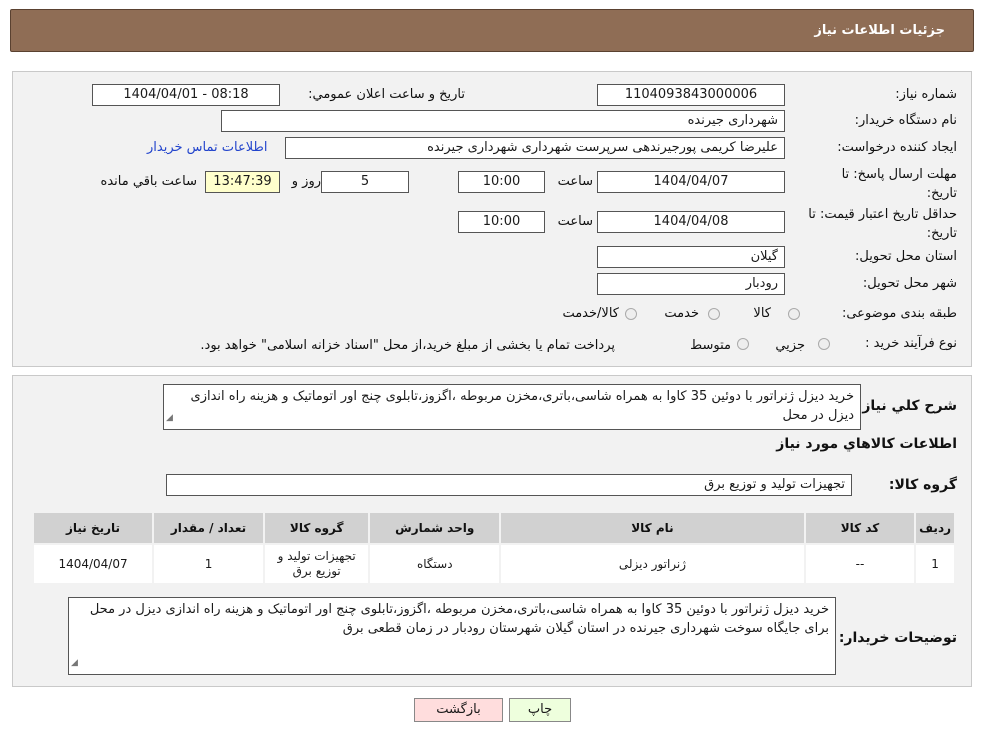 This screenshot has height=744, width=985. I want to click on days-label: روز و, so click(306, 181).